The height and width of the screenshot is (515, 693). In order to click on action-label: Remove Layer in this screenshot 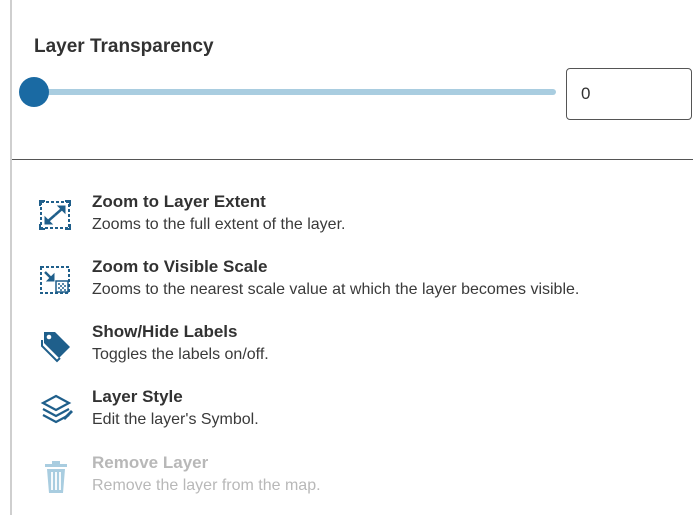, I will do `click(150, 462)`.